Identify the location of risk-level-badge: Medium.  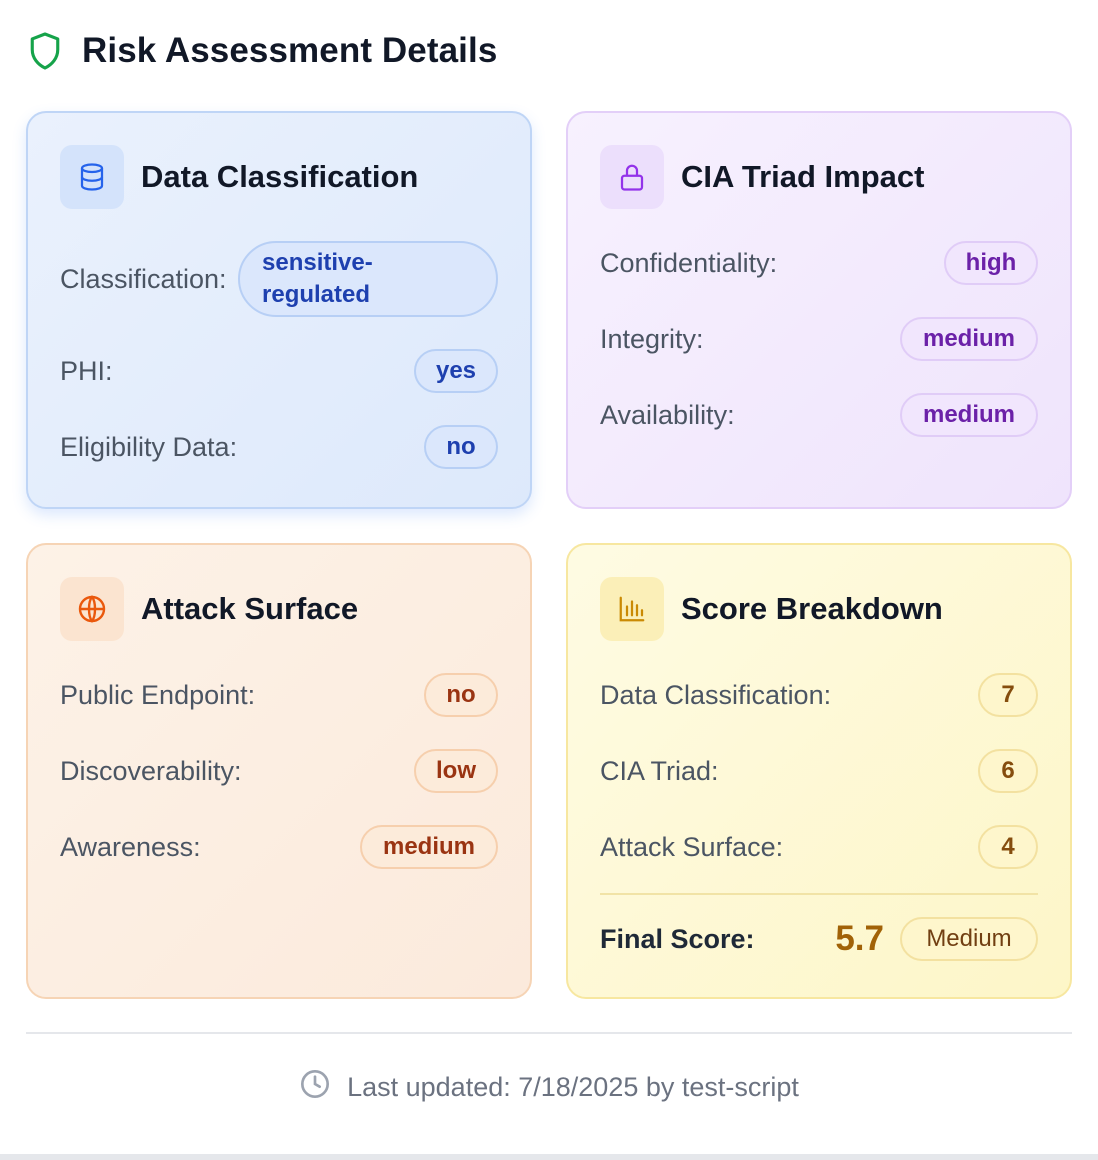
(969, 939).